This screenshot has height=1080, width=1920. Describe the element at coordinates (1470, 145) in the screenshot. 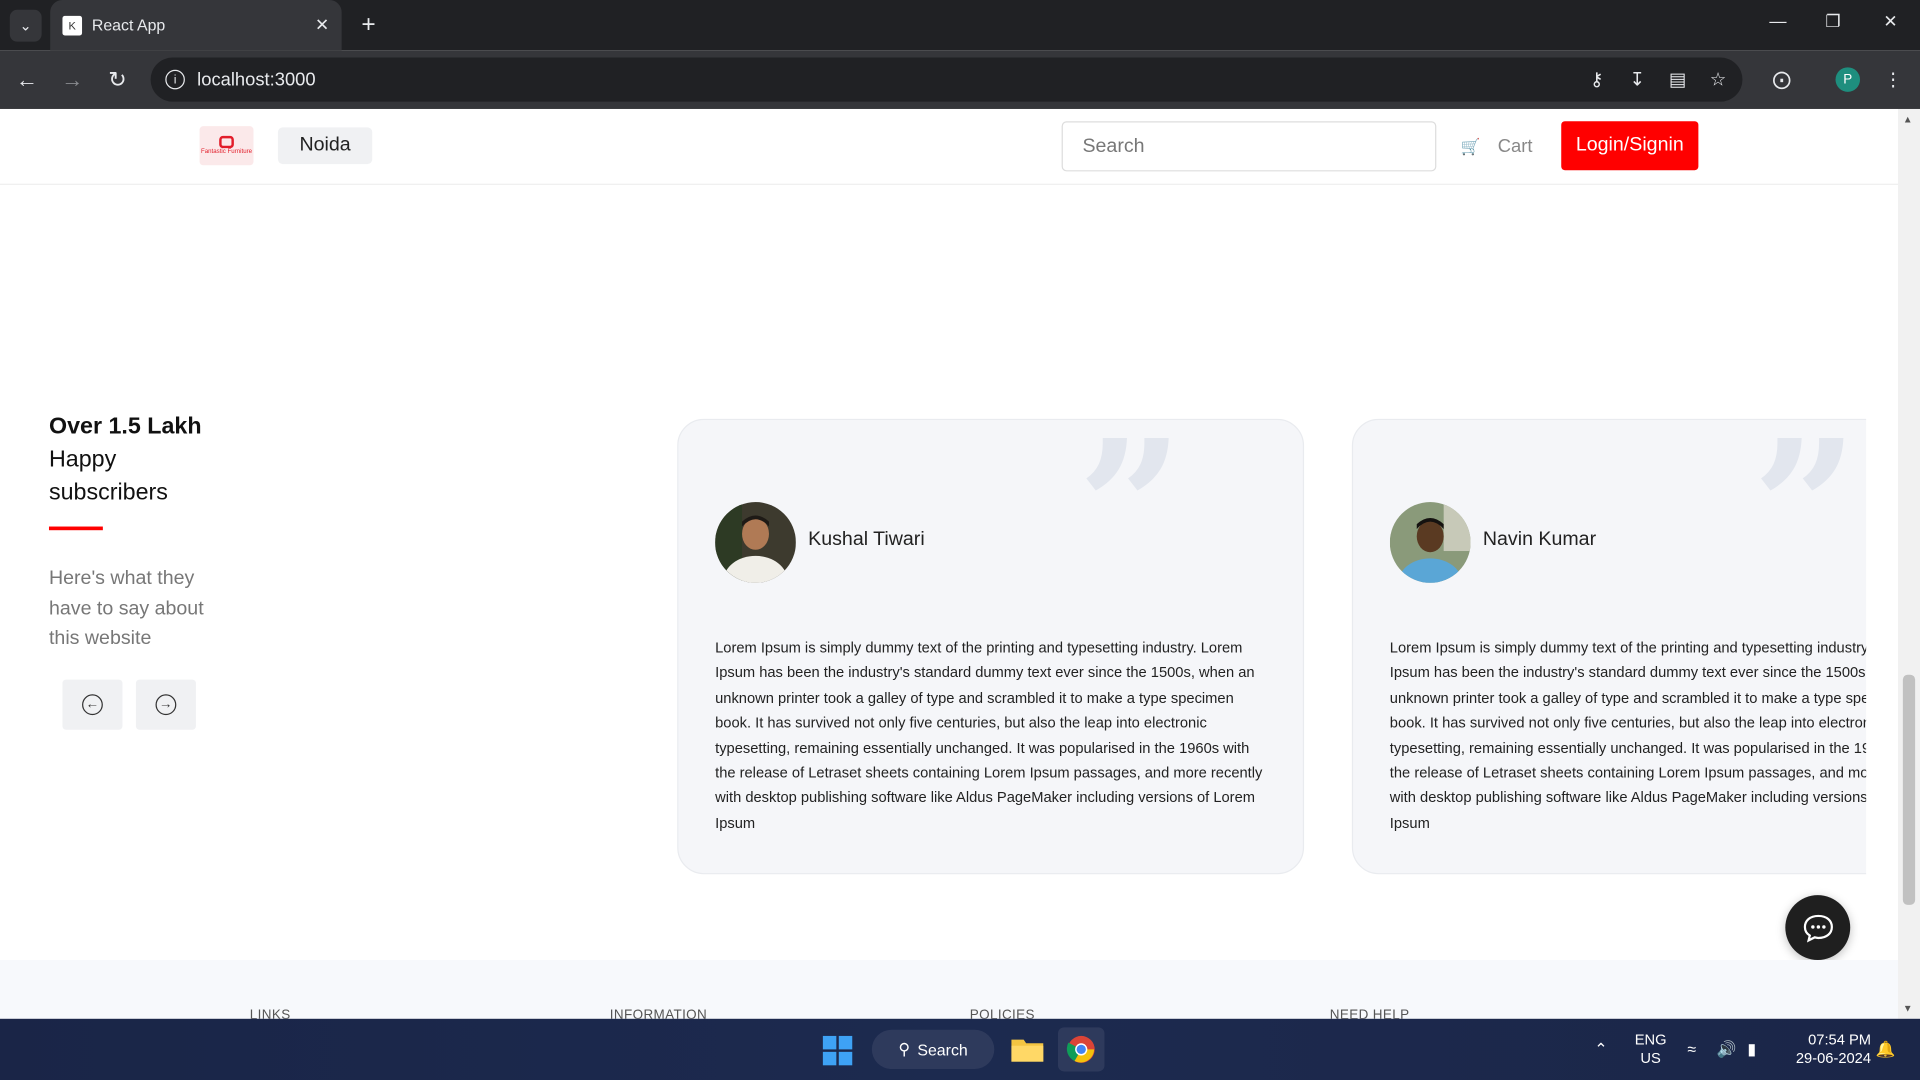

I see `cart-icon: 🛒` at that location.